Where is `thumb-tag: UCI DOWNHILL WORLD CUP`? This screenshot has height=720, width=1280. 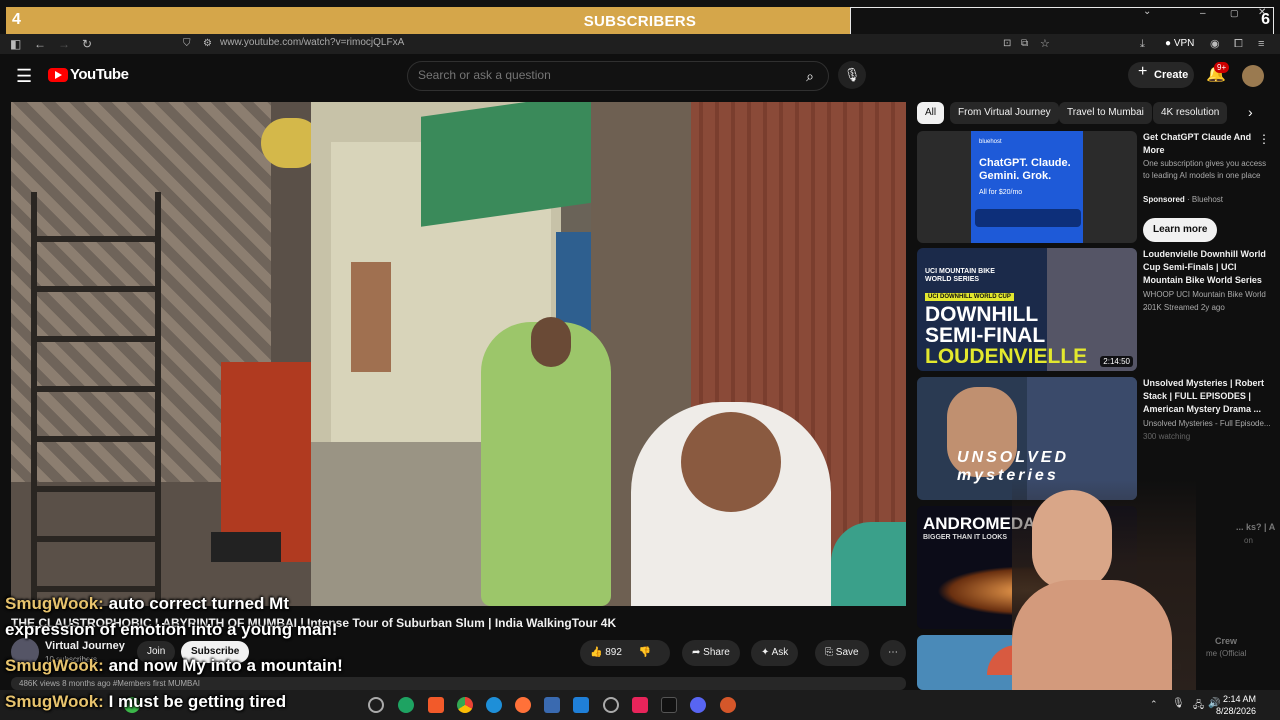
thumb-tag: UCI DOWNHILL WORLD CUP is located at coordinates (969, 297).